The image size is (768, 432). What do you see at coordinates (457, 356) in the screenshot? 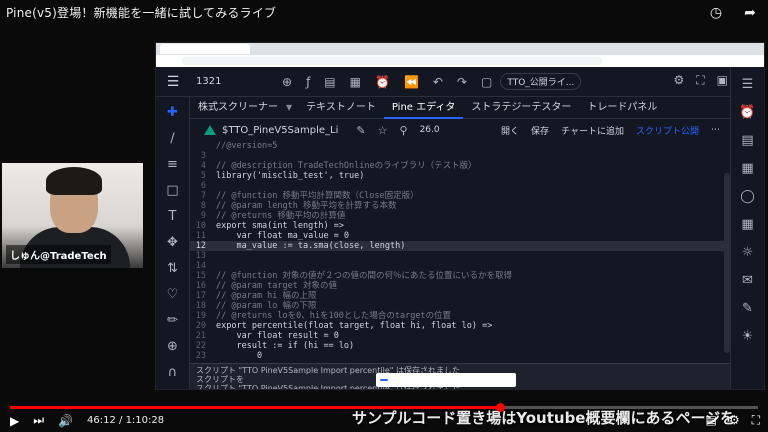
I see `code-line: 23 0` at bounding box center [457, 356].